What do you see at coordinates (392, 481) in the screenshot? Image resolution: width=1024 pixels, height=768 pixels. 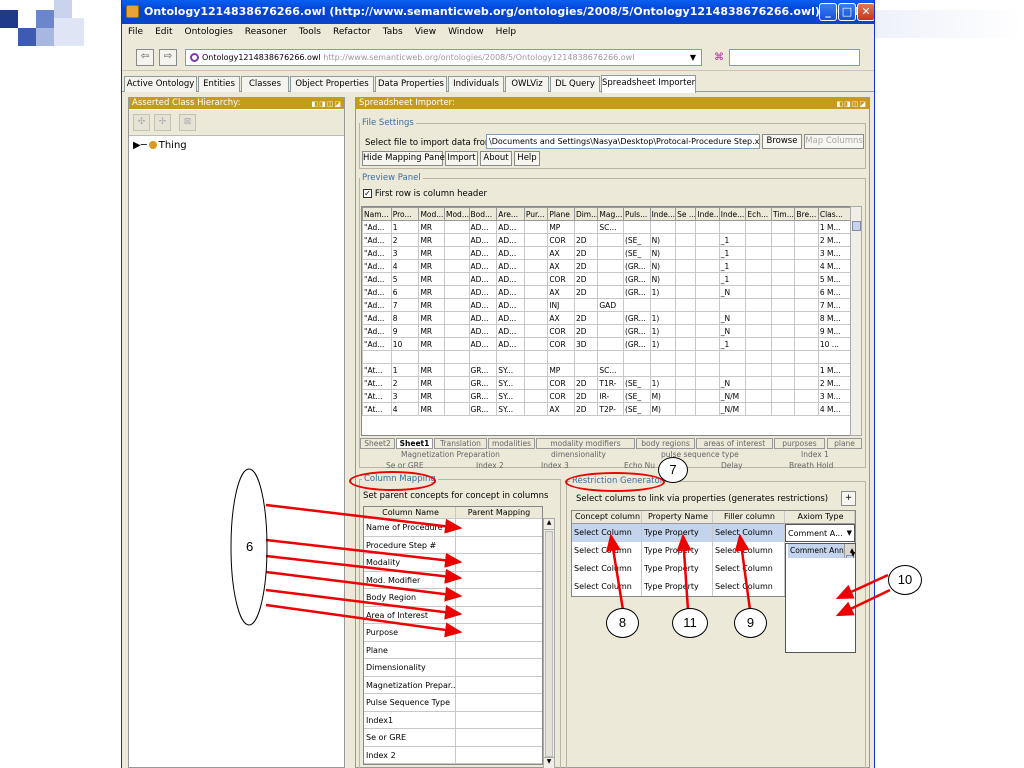 I see `column-mapping-highlight` at bounding box center [392, 481].